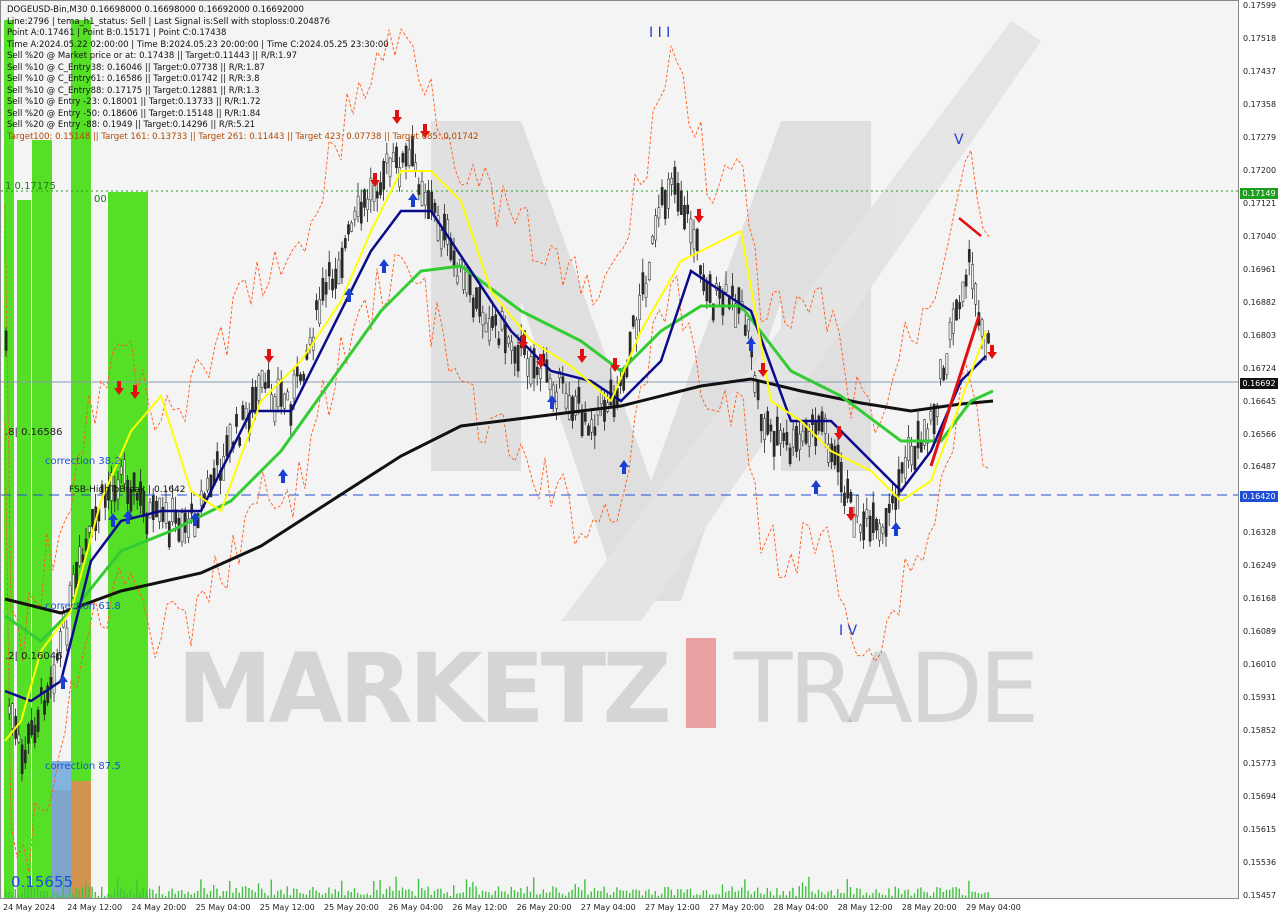 The width and height of the screenshot is (1280, 920). Describe the element at coordinates (83, 766) in the screenshot. I see `correction-87-label: correction 87.5` at that location.